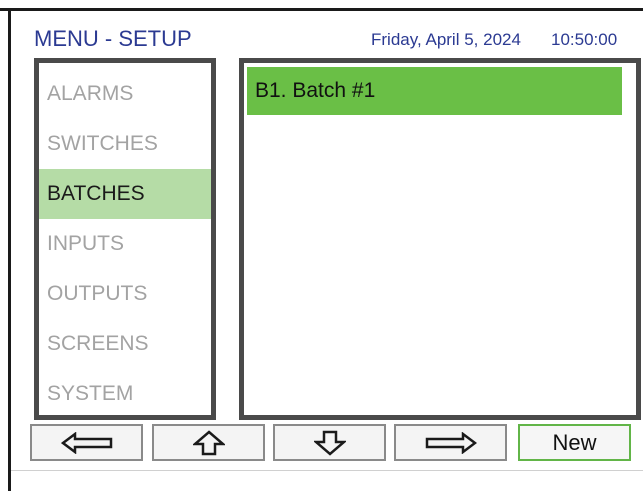 This screenshot has height=491, width=643. Describe the element at coordinates (125, 294) in the screenshot. I see `menu-item-outputs: OUTPUTS` at that location.